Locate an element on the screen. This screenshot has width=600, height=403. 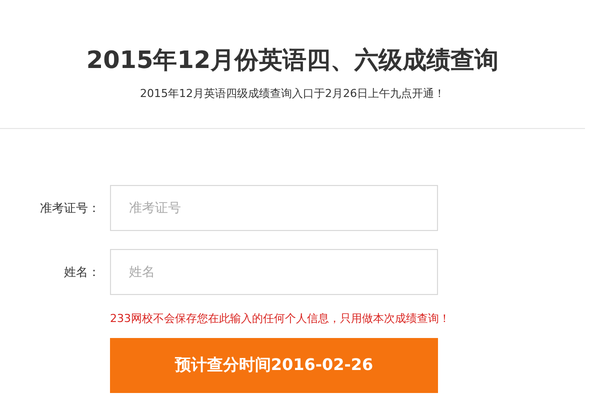
field-label: 姓名： is located at coordinates (81, 272).